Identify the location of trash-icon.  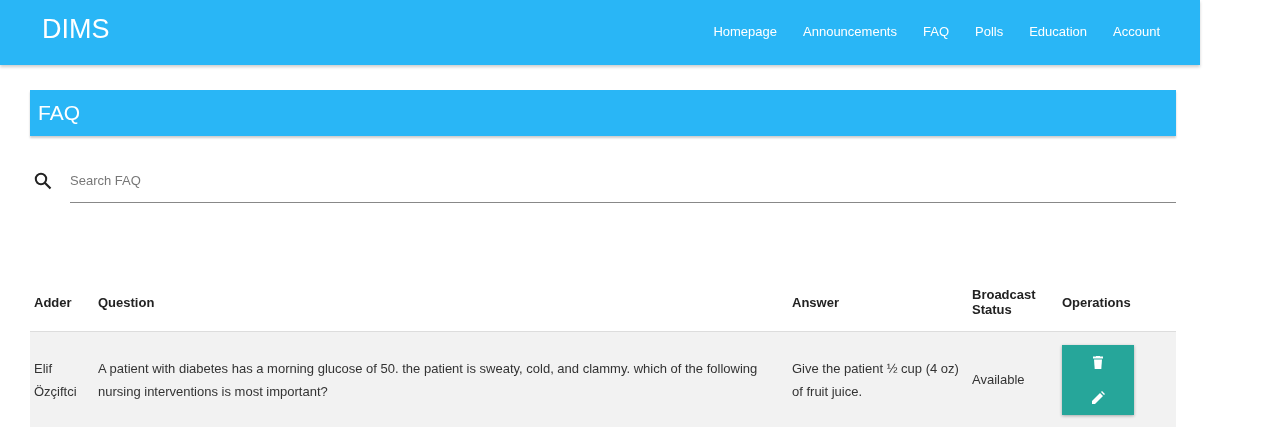
(1098, 362).